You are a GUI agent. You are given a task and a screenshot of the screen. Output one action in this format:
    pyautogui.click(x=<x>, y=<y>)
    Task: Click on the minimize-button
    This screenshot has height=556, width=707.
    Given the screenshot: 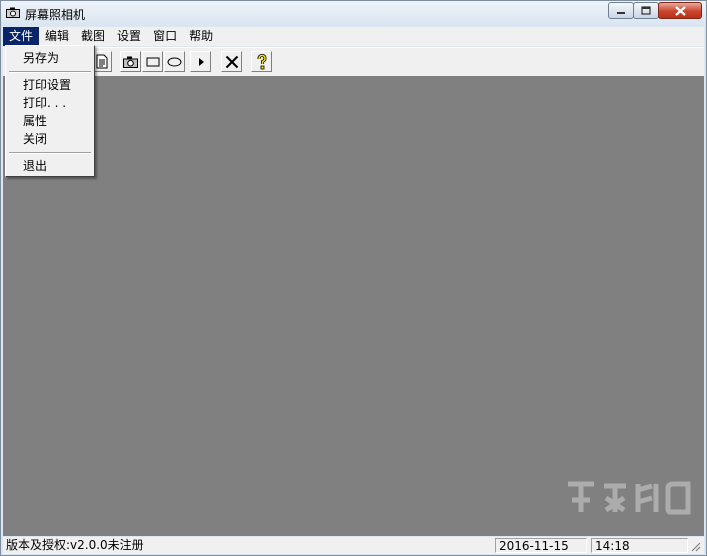 What is the action you would take?
    pyautogui.click(x=621, y=10)
    